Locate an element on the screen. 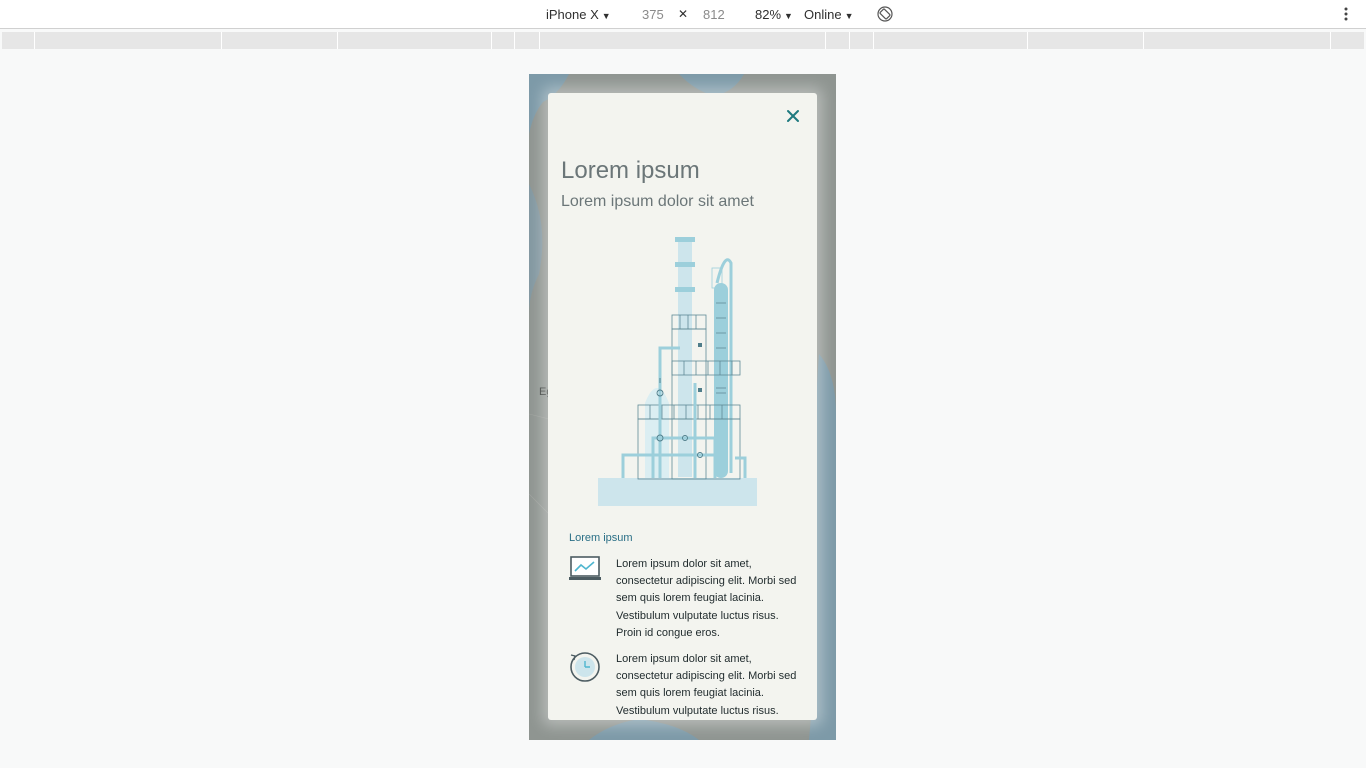  device-select: iPhone X ▼ is located at coordinates (578, 14).